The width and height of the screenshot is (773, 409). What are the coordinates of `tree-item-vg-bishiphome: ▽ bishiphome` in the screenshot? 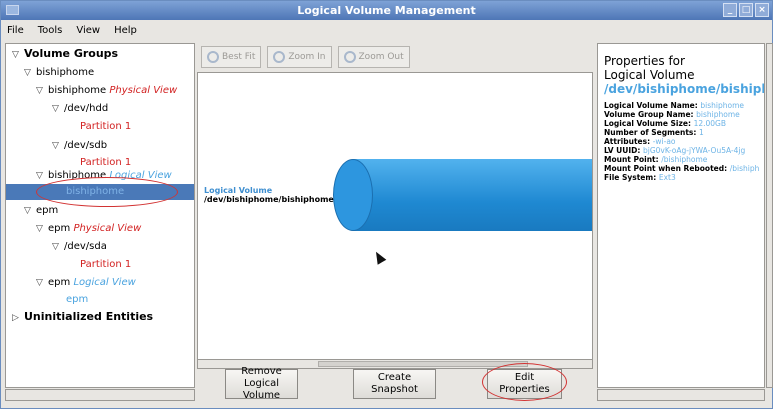 It's located at (59, 73).